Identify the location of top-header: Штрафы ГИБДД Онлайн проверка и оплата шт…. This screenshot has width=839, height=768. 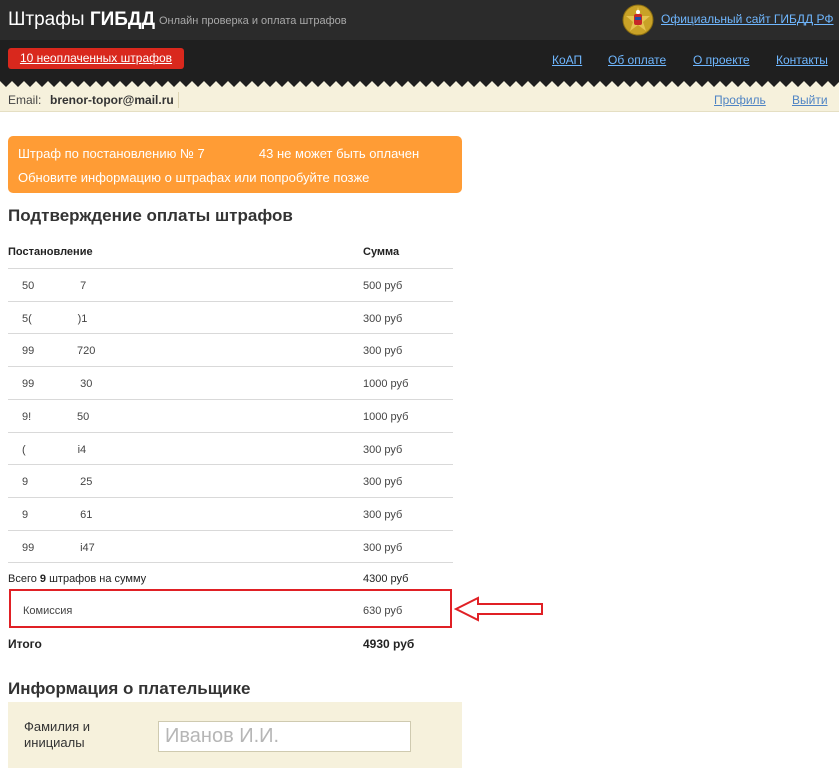
(419, 20).